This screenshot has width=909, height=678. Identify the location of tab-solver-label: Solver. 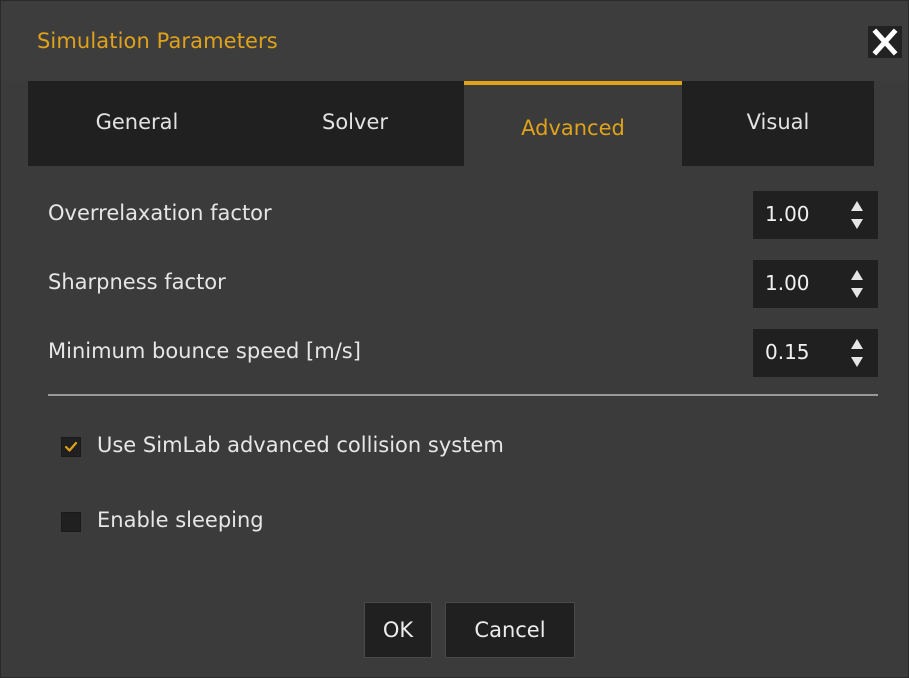
(355, 122).